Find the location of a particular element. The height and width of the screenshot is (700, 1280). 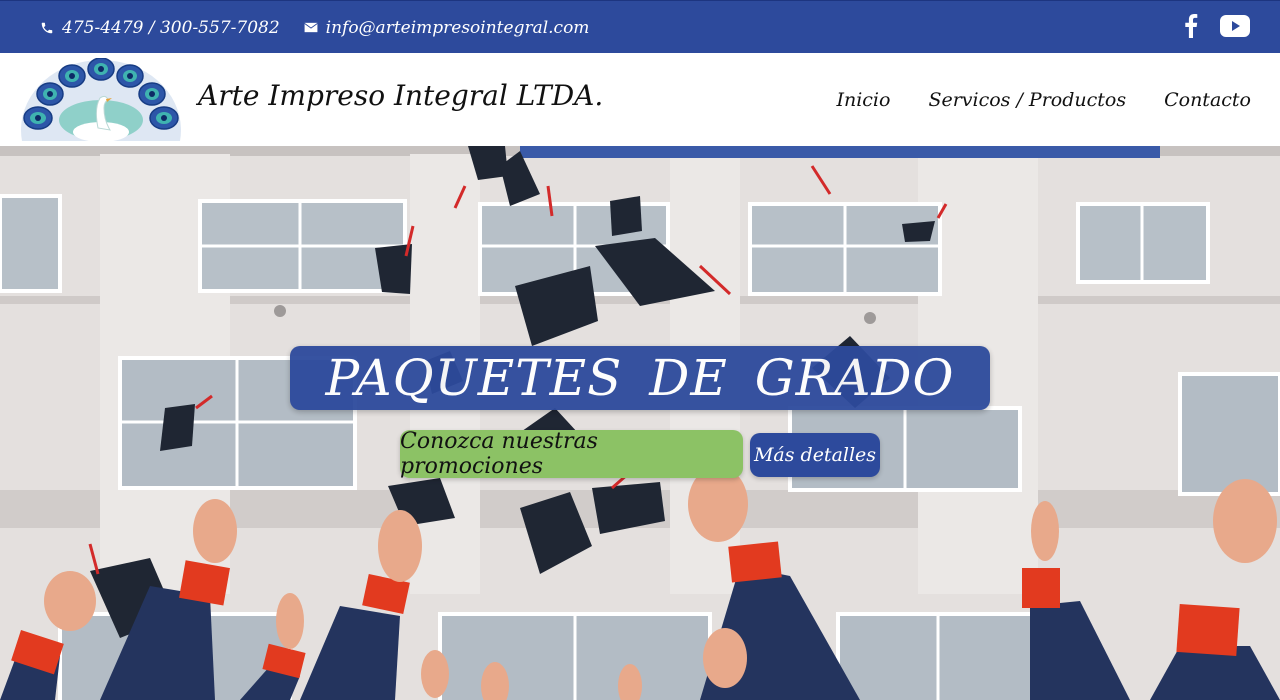

headline-banner: PAQUETES DE GRADO is located at coordinates (640, 378).